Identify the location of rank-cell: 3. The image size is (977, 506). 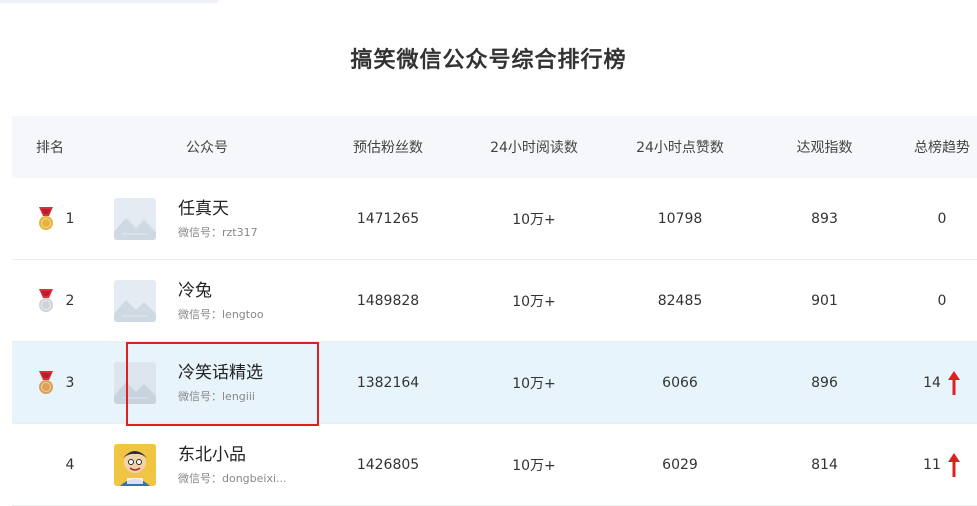
(50, 383).